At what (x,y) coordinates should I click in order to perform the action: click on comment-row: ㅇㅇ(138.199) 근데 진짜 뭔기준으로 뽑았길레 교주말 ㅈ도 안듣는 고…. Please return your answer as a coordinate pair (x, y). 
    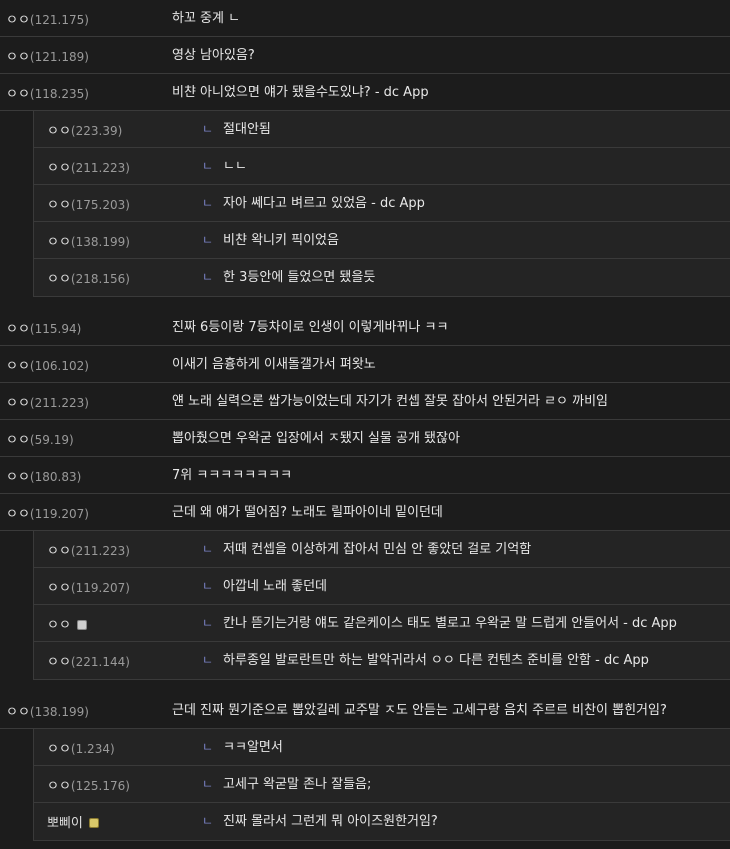
    Looking at the image, I should click on (365, 710).